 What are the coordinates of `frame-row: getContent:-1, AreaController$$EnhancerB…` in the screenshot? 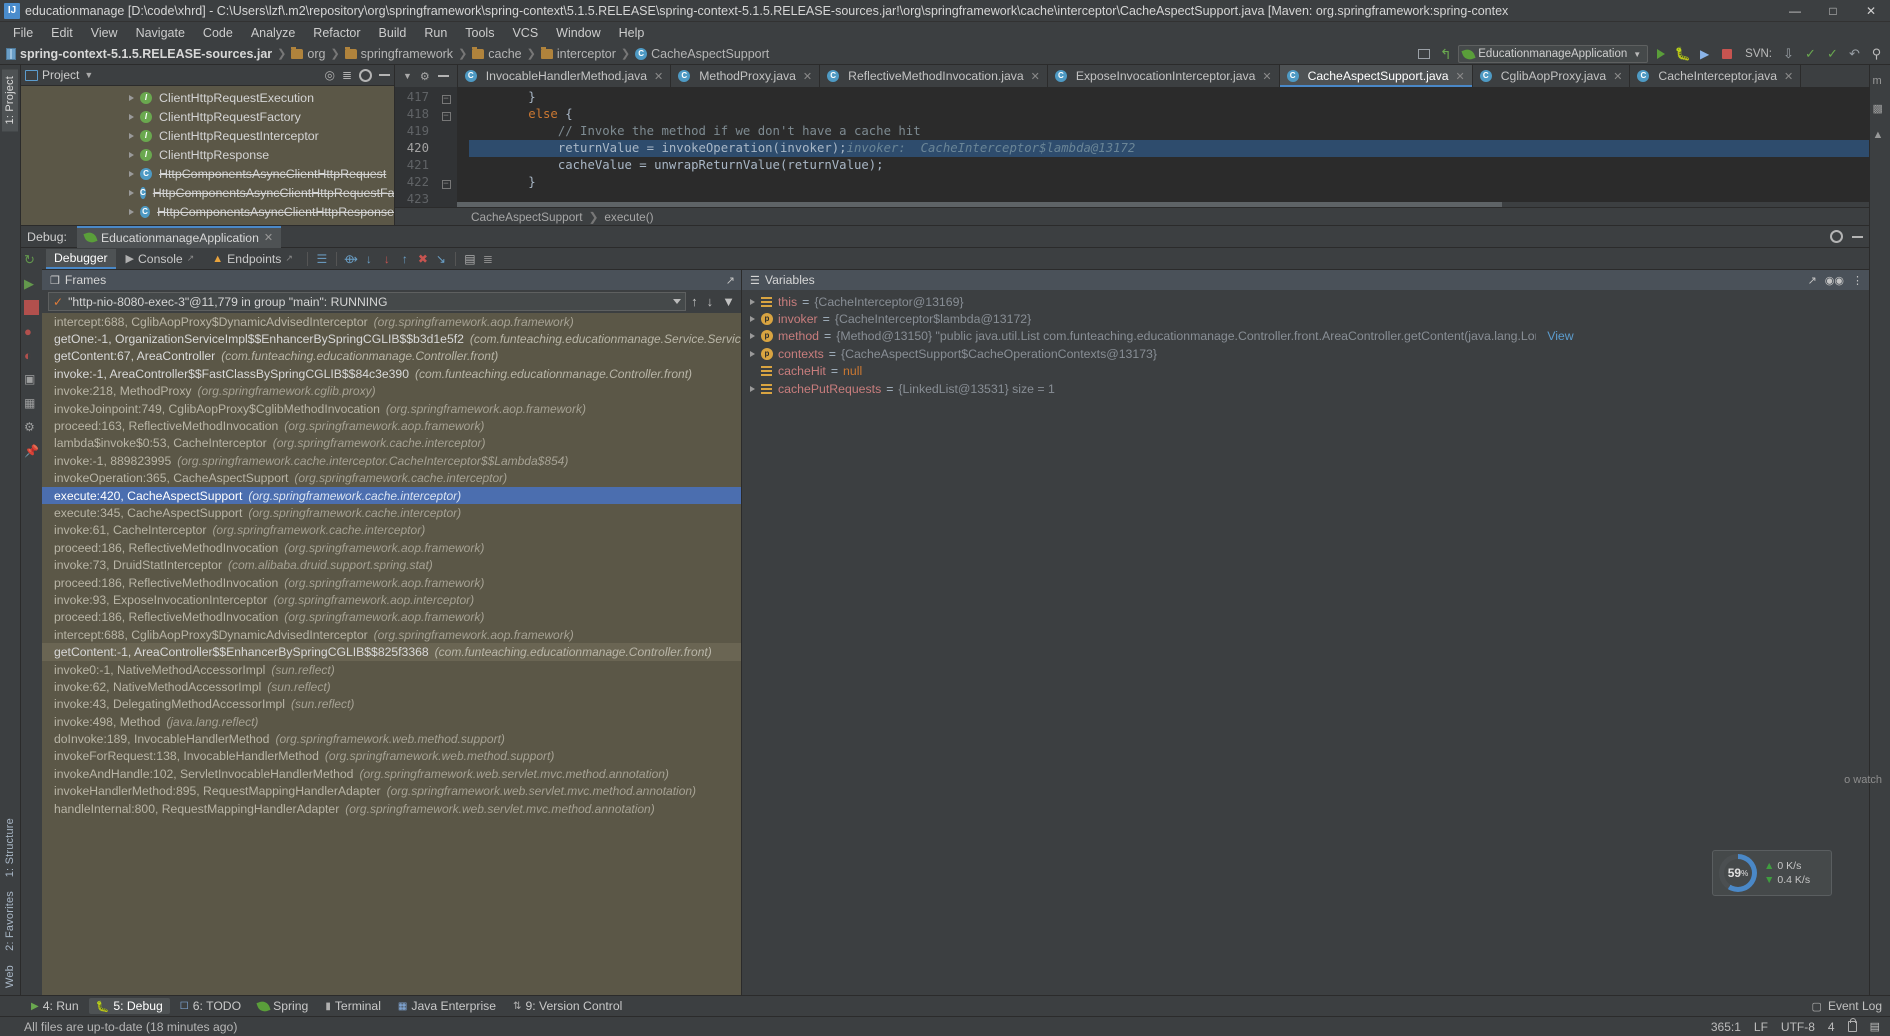 It's located at (391, 652).